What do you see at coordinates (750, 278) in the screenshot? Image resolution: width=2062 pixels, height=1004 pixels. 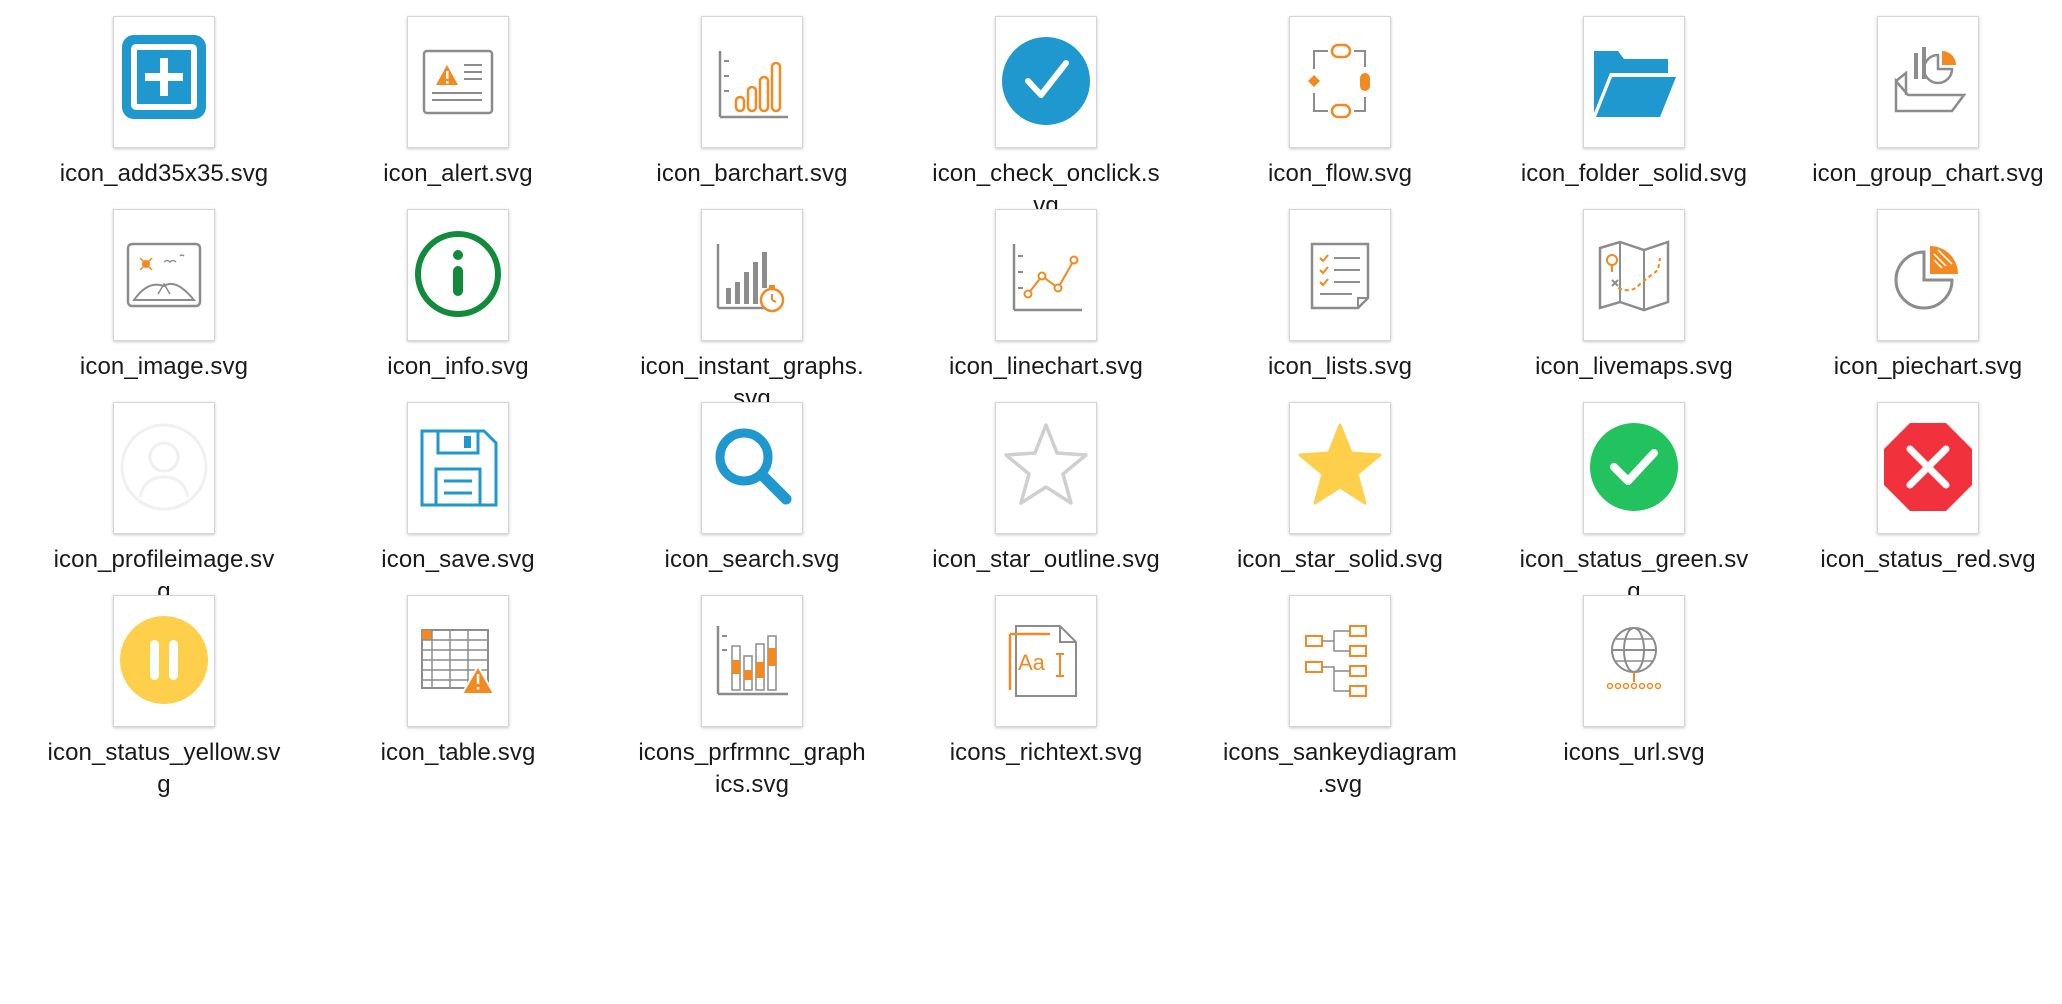 I see `instant-graphs-icon` at bounding box center [750, 278].